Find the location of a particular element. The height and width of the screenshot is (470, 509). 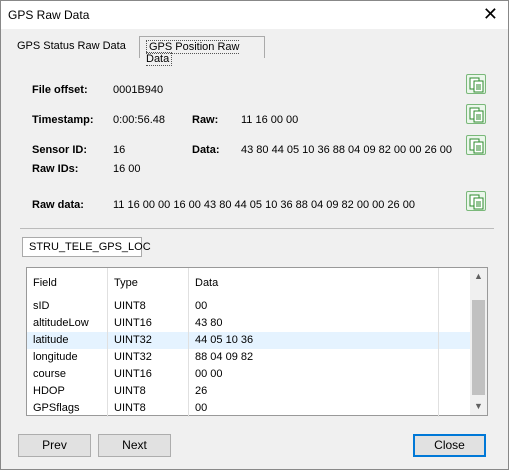

cell-data: 26 is located at coordinates (314, 391).